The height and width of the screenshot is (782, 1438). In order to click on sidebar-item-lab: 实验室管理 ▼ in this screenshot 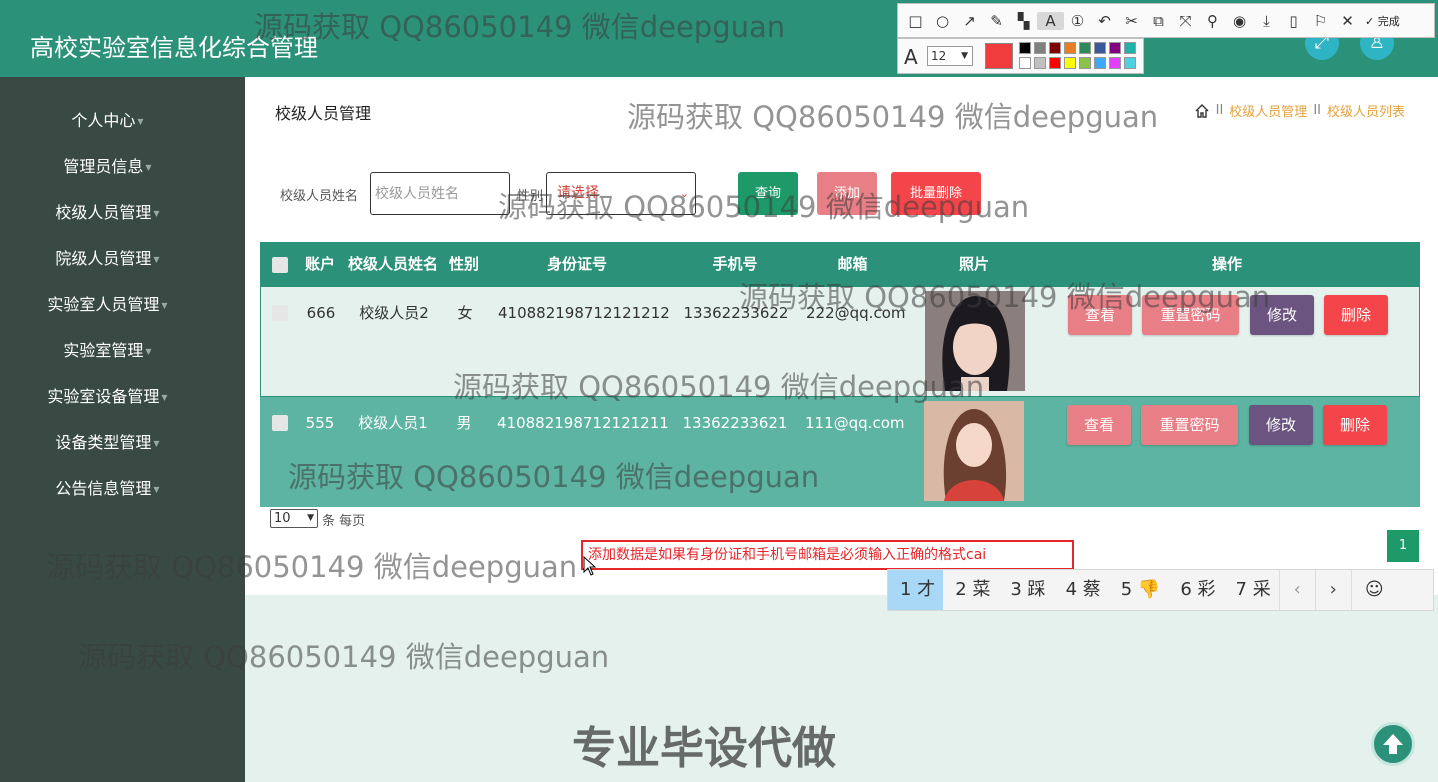, I will do `click(107, 351)`.